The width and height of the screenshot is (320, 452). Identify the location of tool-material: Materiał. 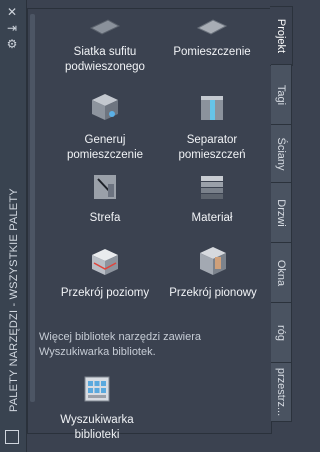
(212, 199).